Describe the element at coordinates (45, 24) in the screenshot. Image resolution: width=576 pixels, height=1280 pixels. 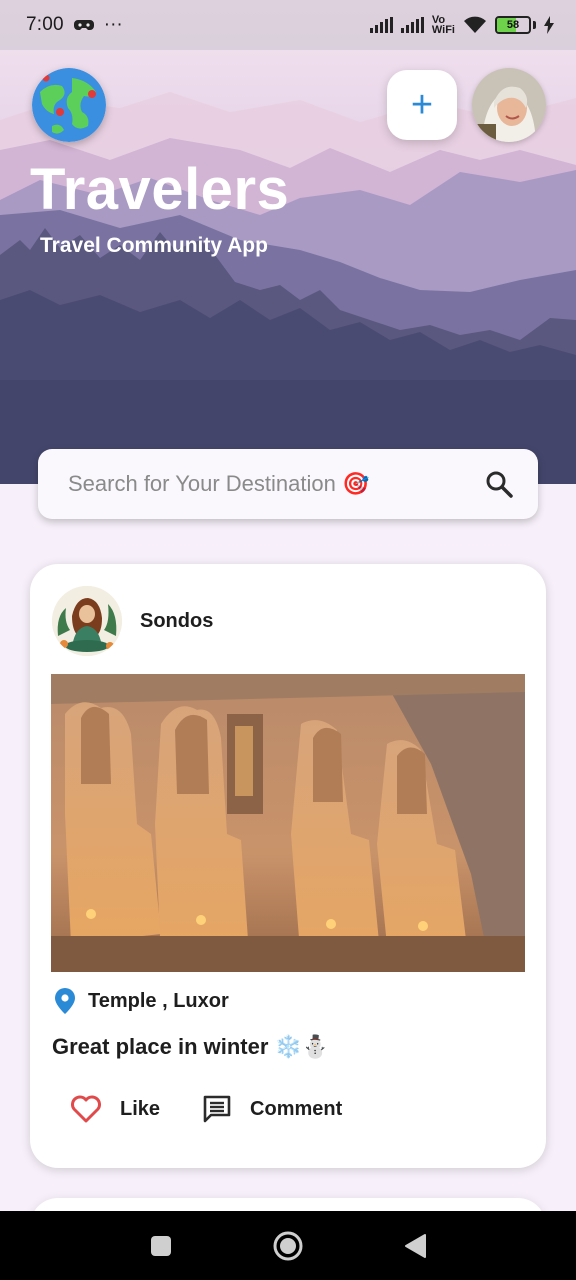
I see `status-time: 7:00` at that location.